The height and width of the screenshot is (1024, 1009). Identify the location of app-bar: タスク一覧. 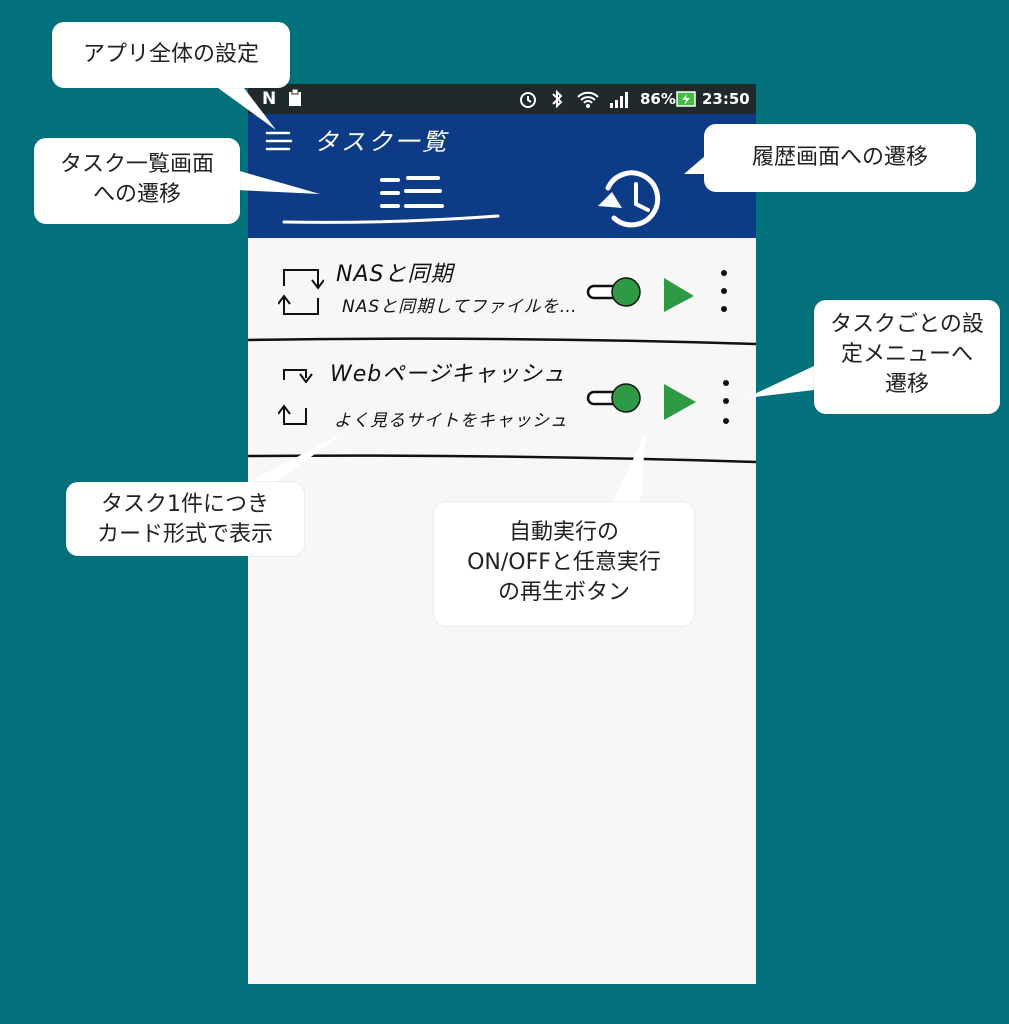
(502, 176).